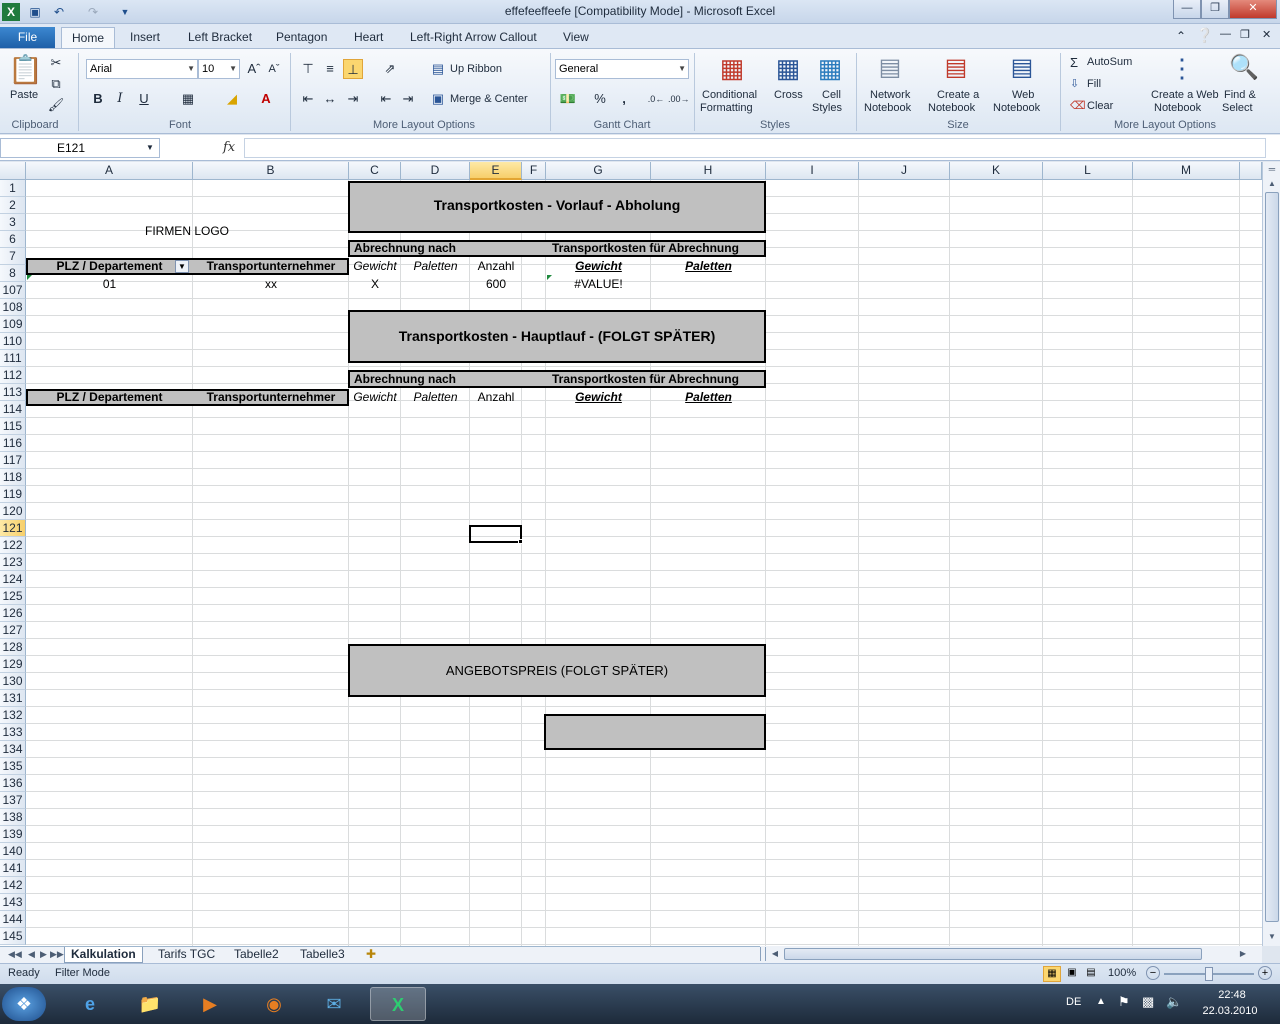 This screenshot has width=1280, height=1024. What do you see at coordinates (598, 284) in the screenshot?
I see `cell-g8: #VALUE!` at bounding box center [598, 284].